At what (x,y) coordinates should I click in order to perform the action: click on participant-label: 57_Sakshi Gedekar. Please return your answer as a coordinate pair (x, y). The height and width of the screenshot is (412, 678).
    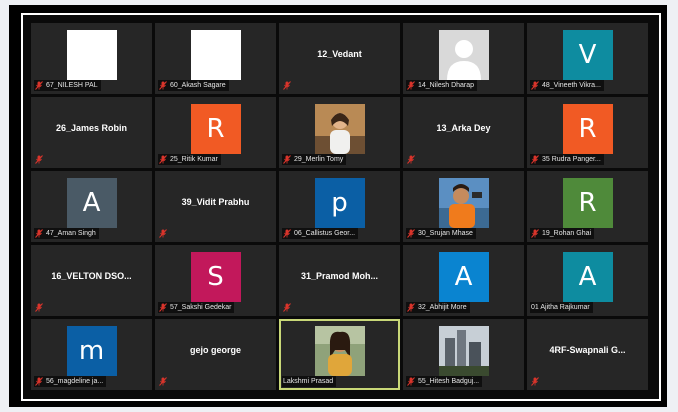
    Looking at the image, I should click on (196, 307).